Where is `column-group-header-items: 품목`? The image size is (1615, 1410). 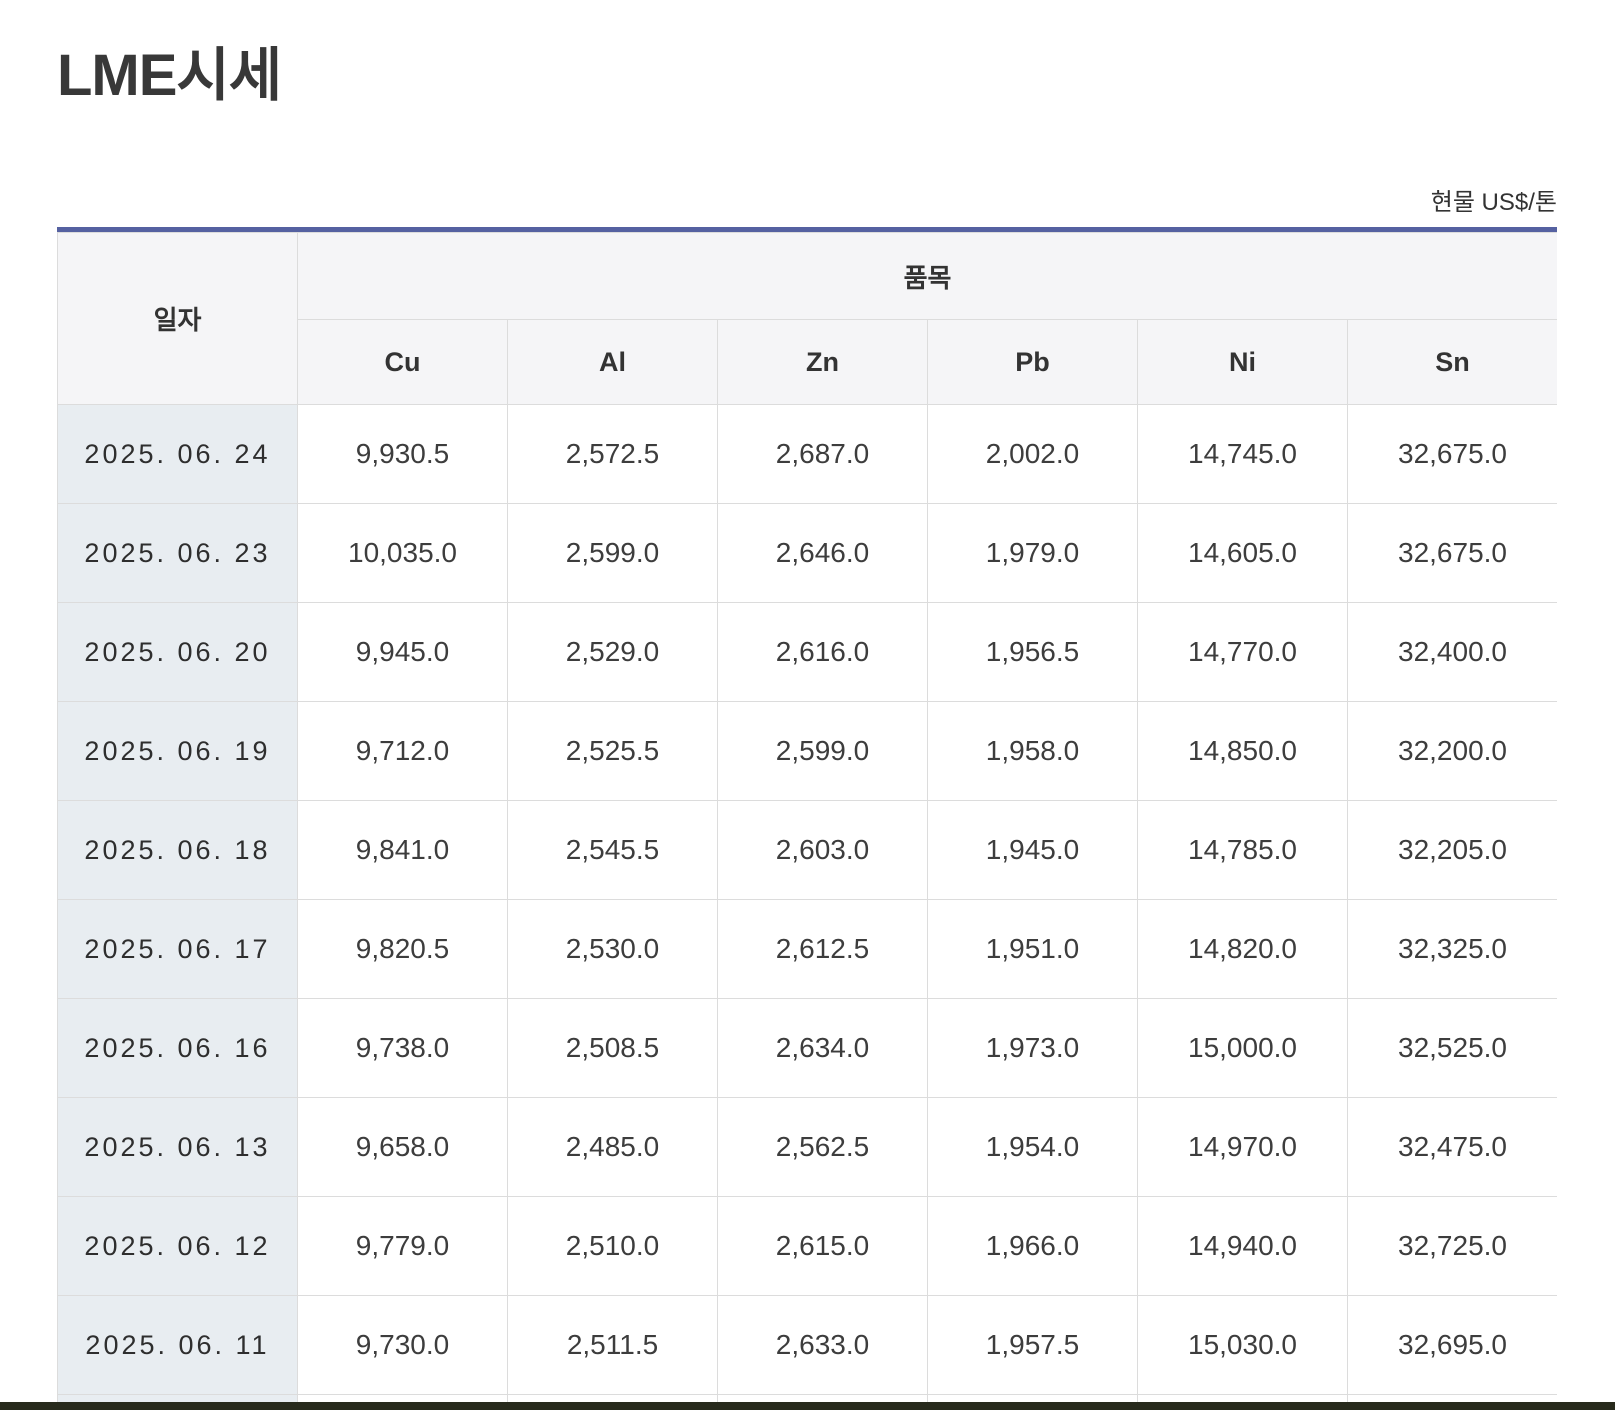 column-group-header-items: 품목 is located at coordinates (927, 276).